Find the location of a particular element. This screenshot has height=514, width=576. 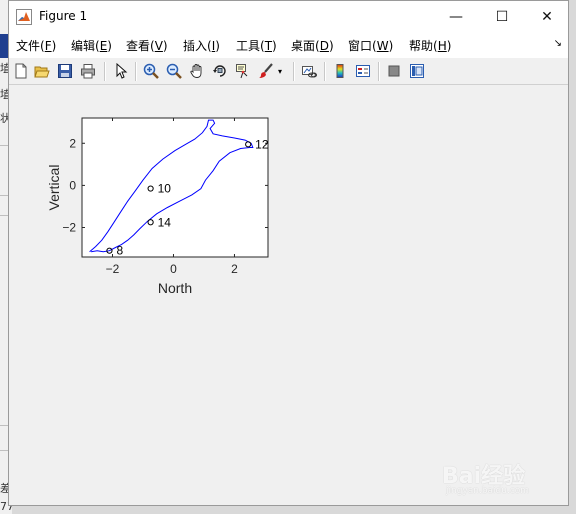

link-plot-icon is located at coordinates (309, 71).